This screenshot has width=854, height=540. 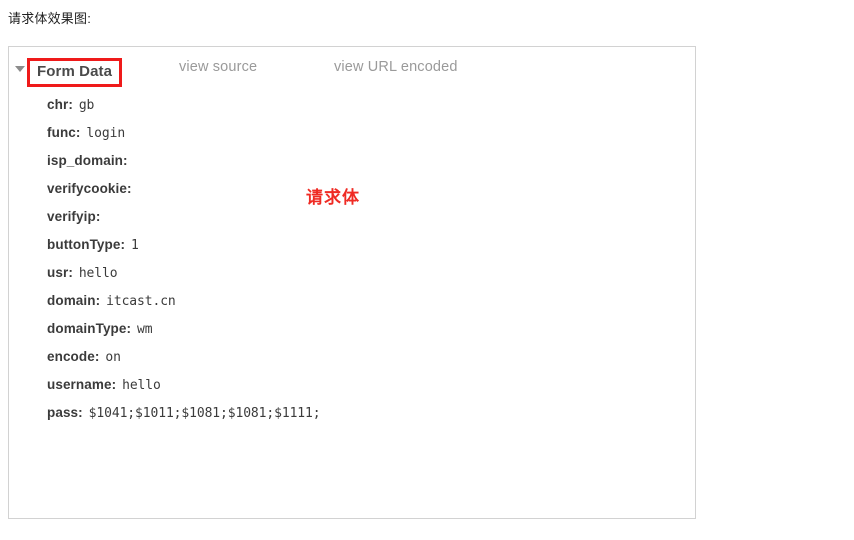 What do you see at coordinates (87, 328) in the screenshot?
I see `form-row-key: domainType` at bounding box center [87, 328].